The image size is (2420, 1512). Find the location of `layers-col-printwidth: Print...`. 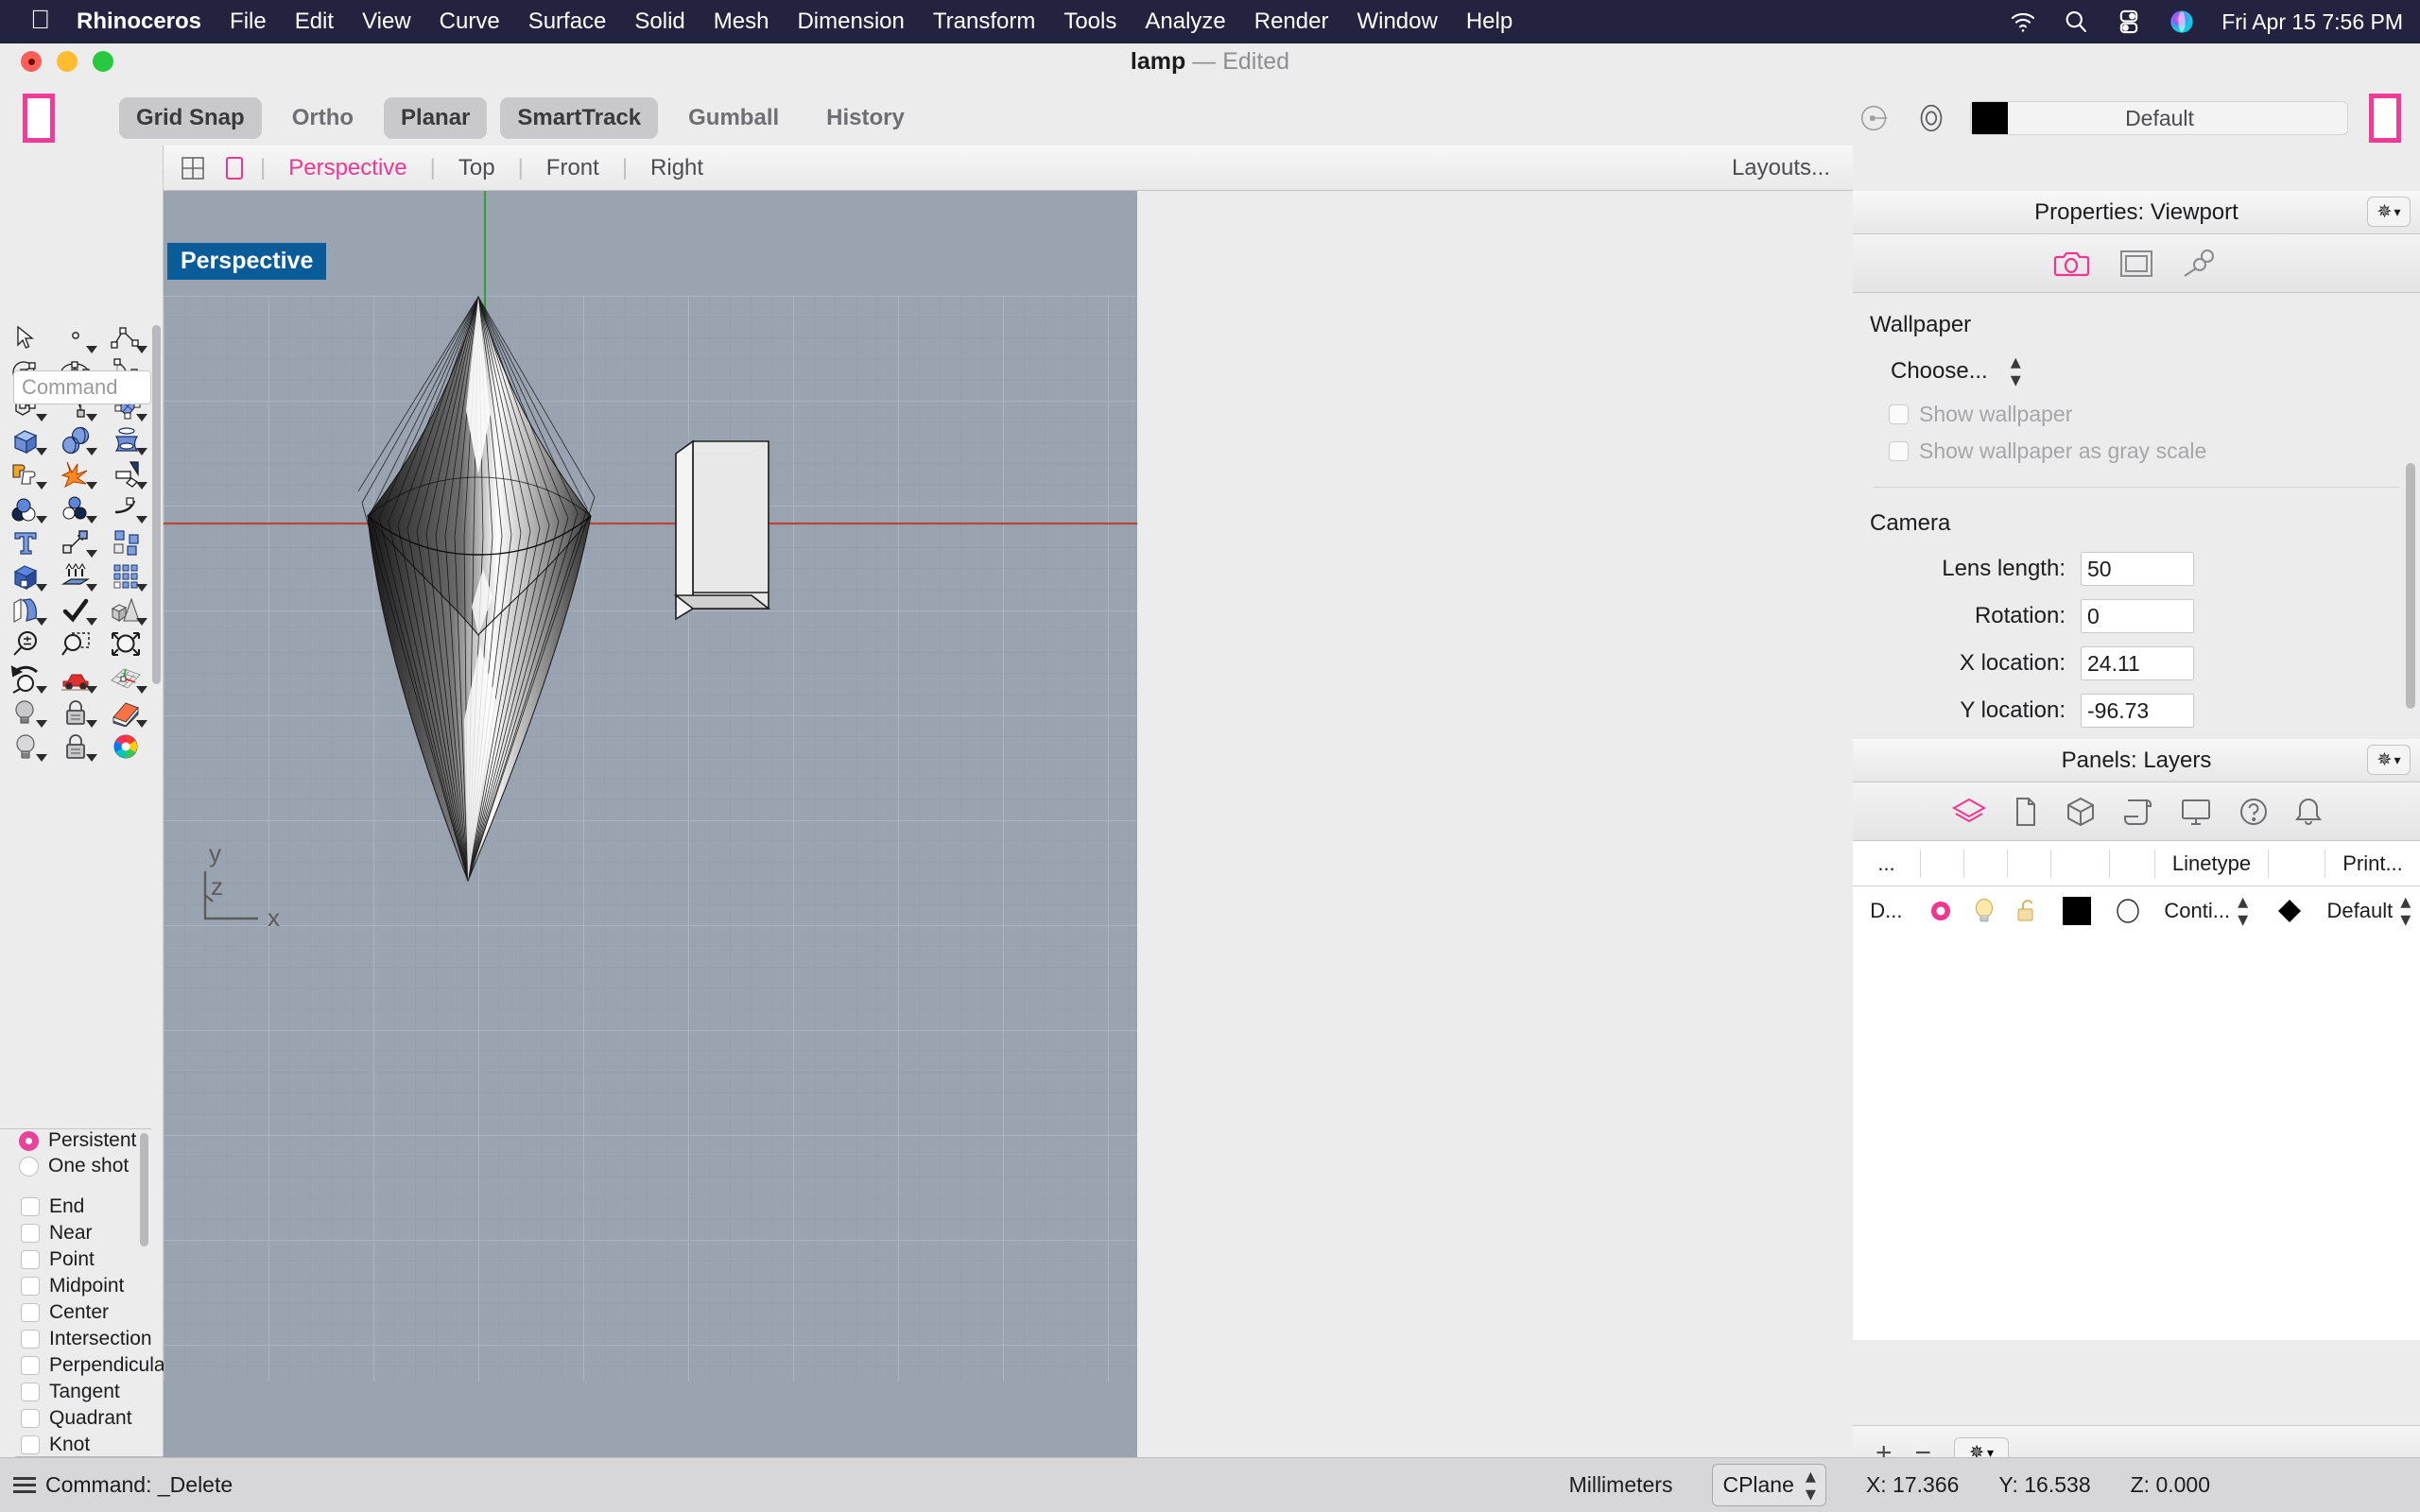

layers-col-printwidth: Print... is located at coordinates (2373, 864).